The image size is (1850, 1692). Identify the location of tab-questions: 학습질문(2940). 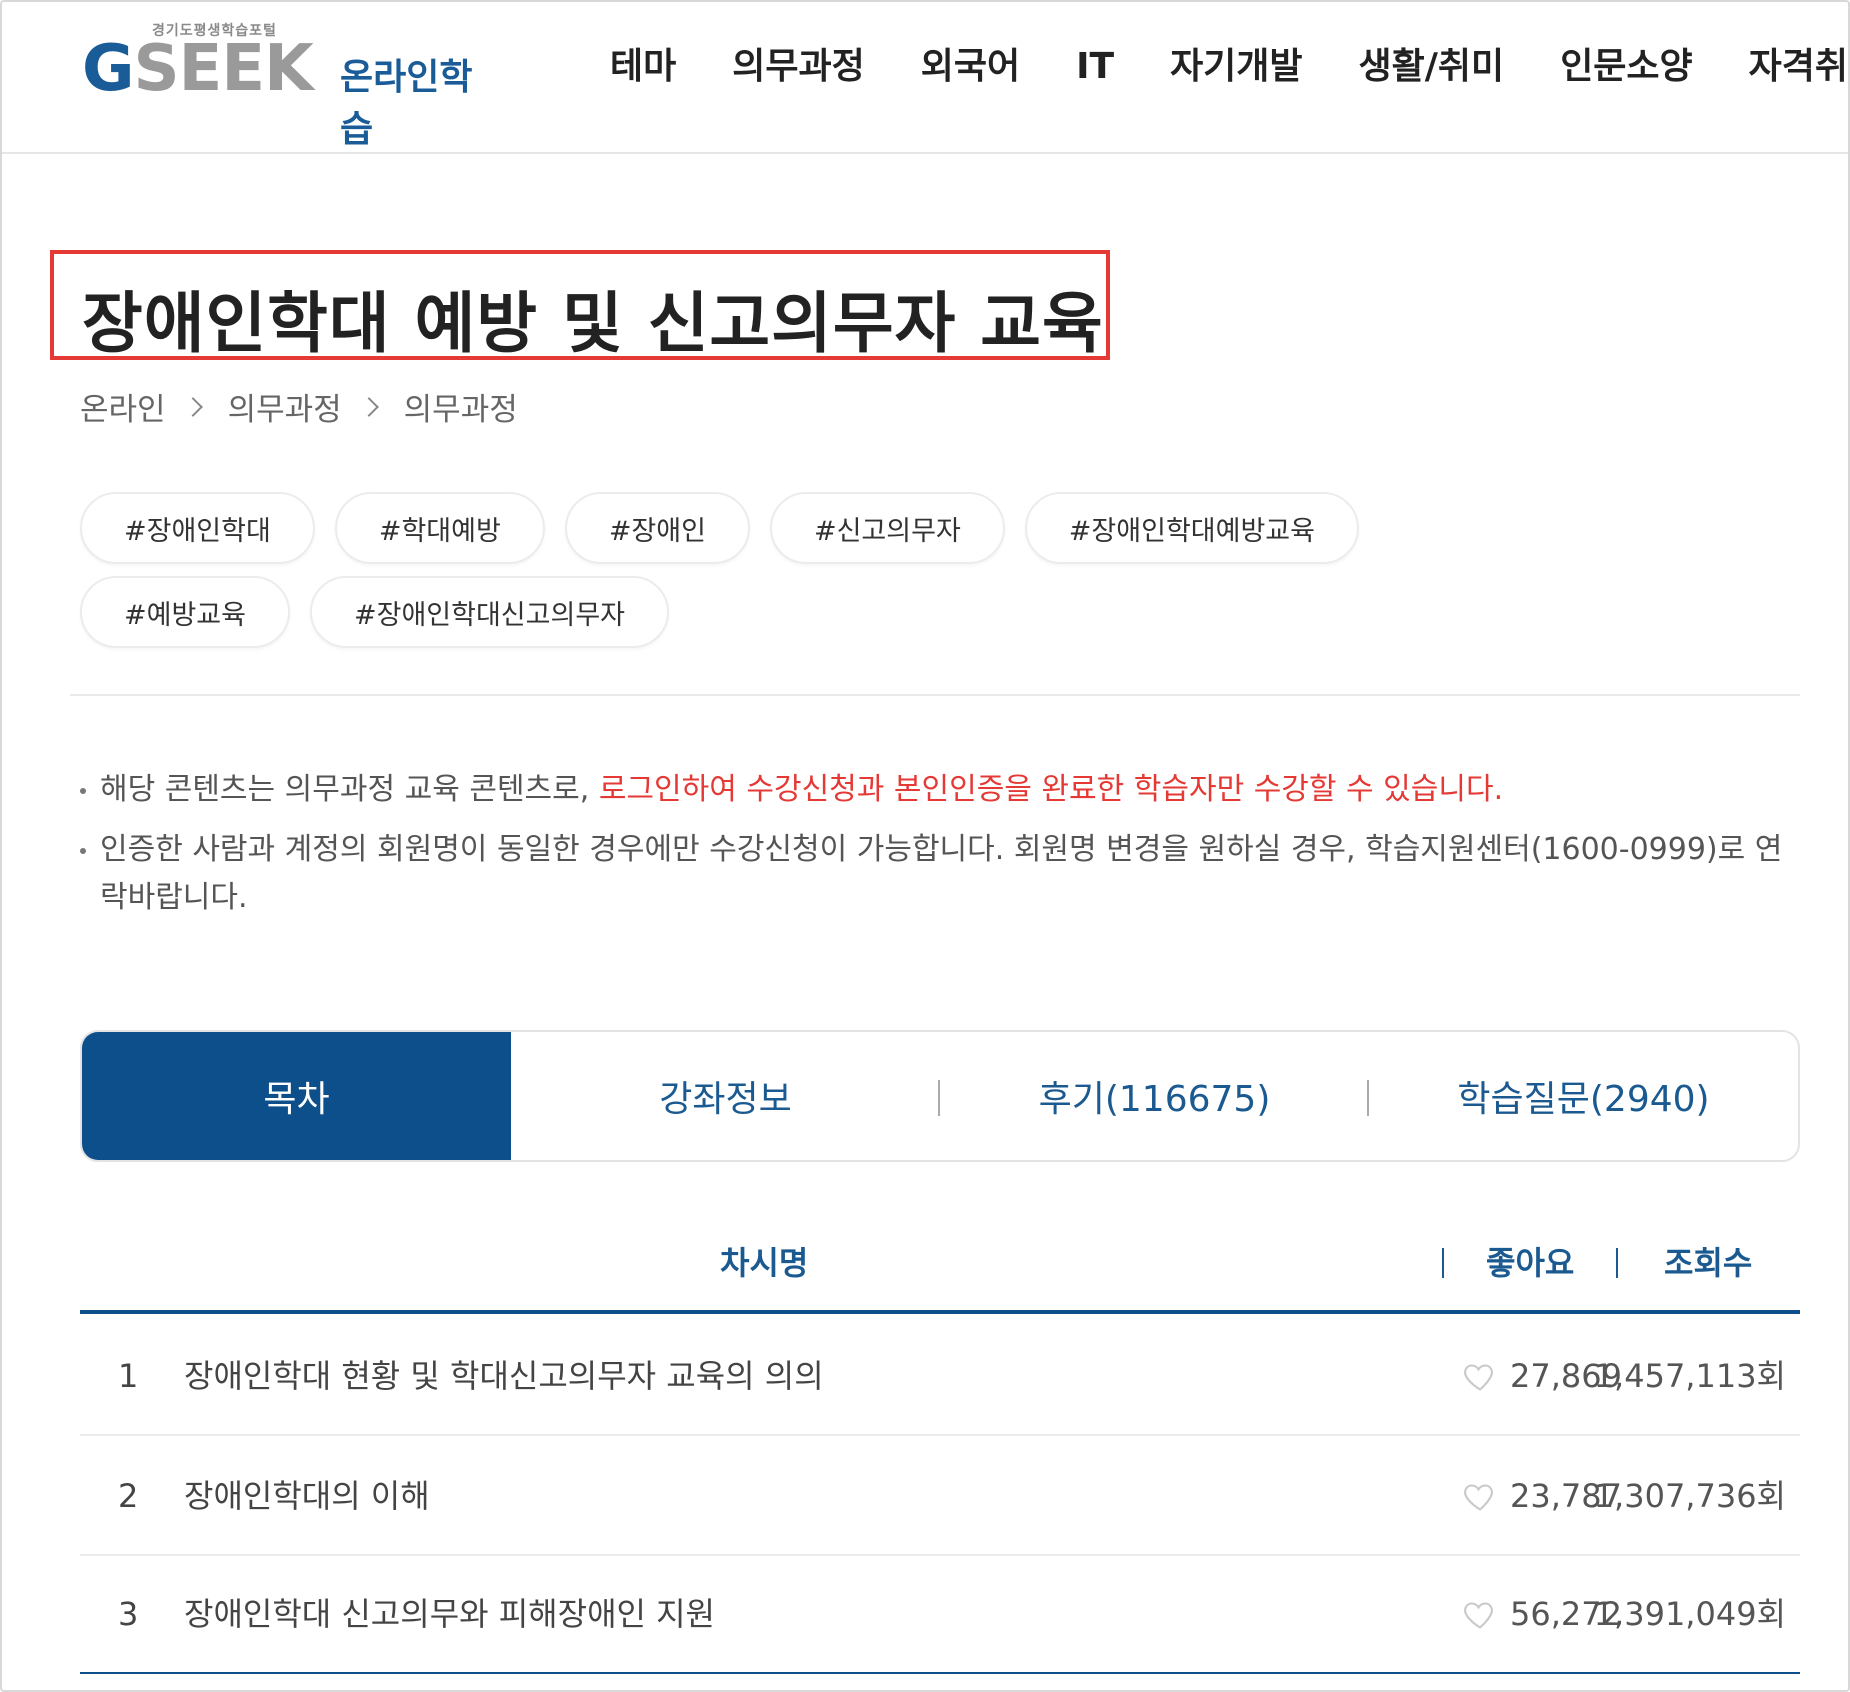
(1583, 1096).